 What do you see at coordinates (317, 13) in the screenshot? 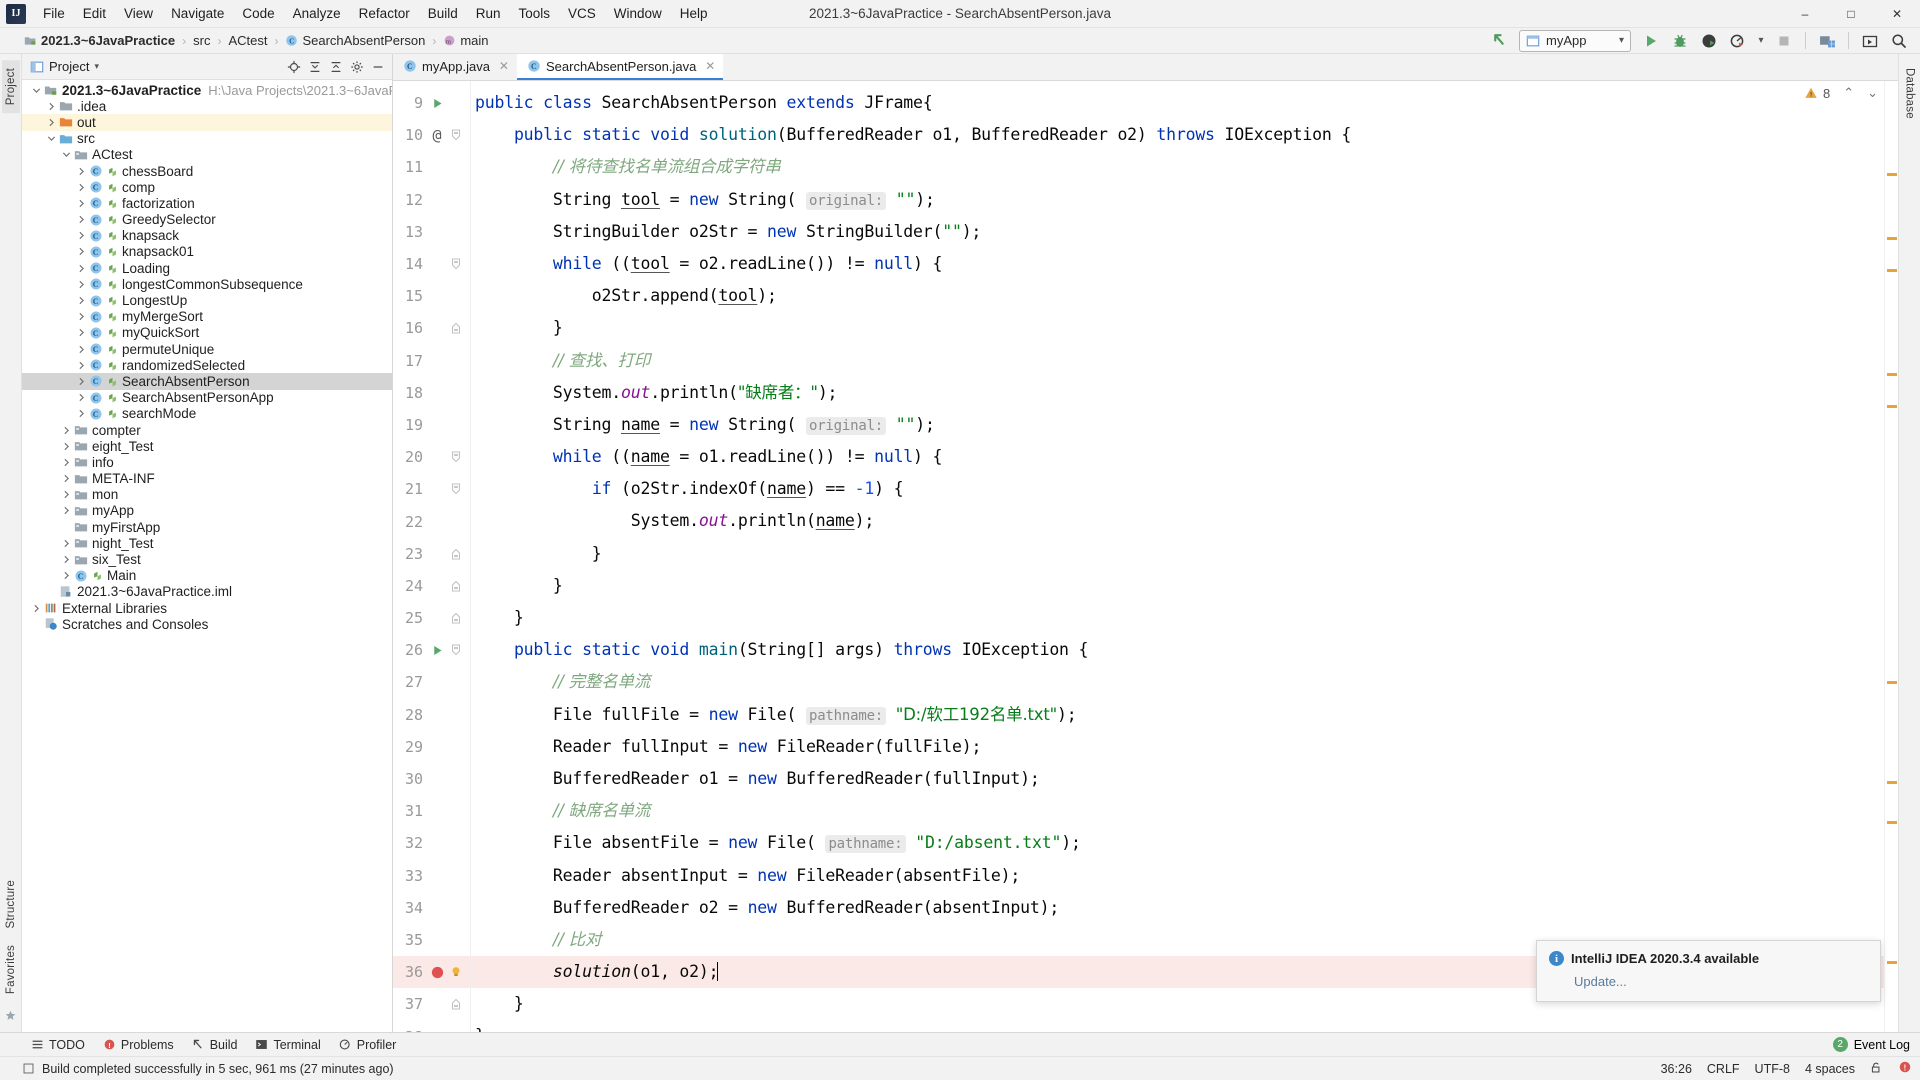
I see `menu-item-analyze: Analyze` at bounding box center [317, 13].